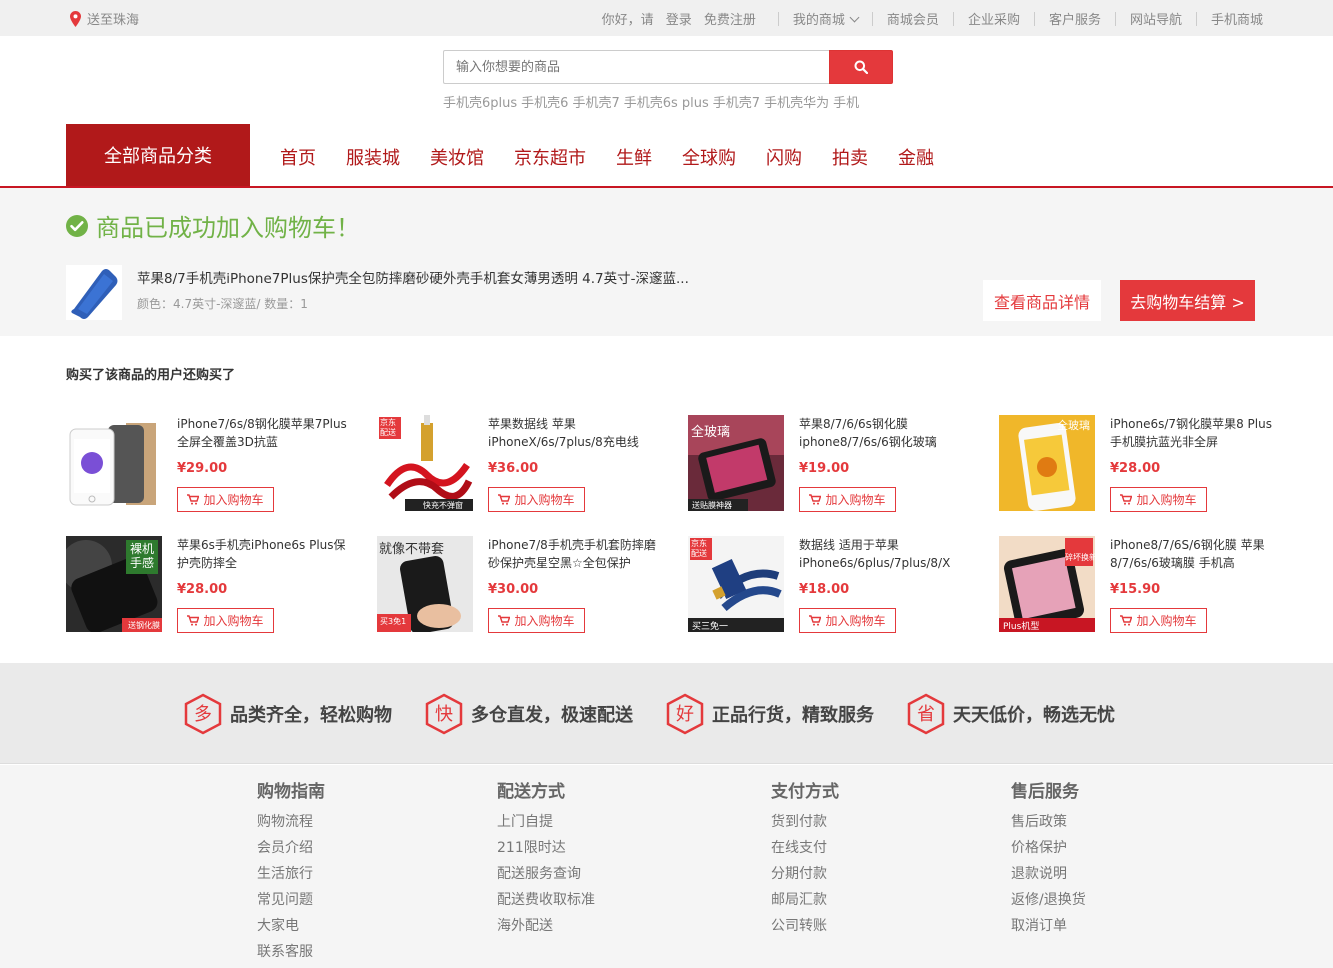 The width and height of the screenshot is (1333, 968). I want to click on view-detail-button: 查看商品详情, so click(1042, 300).